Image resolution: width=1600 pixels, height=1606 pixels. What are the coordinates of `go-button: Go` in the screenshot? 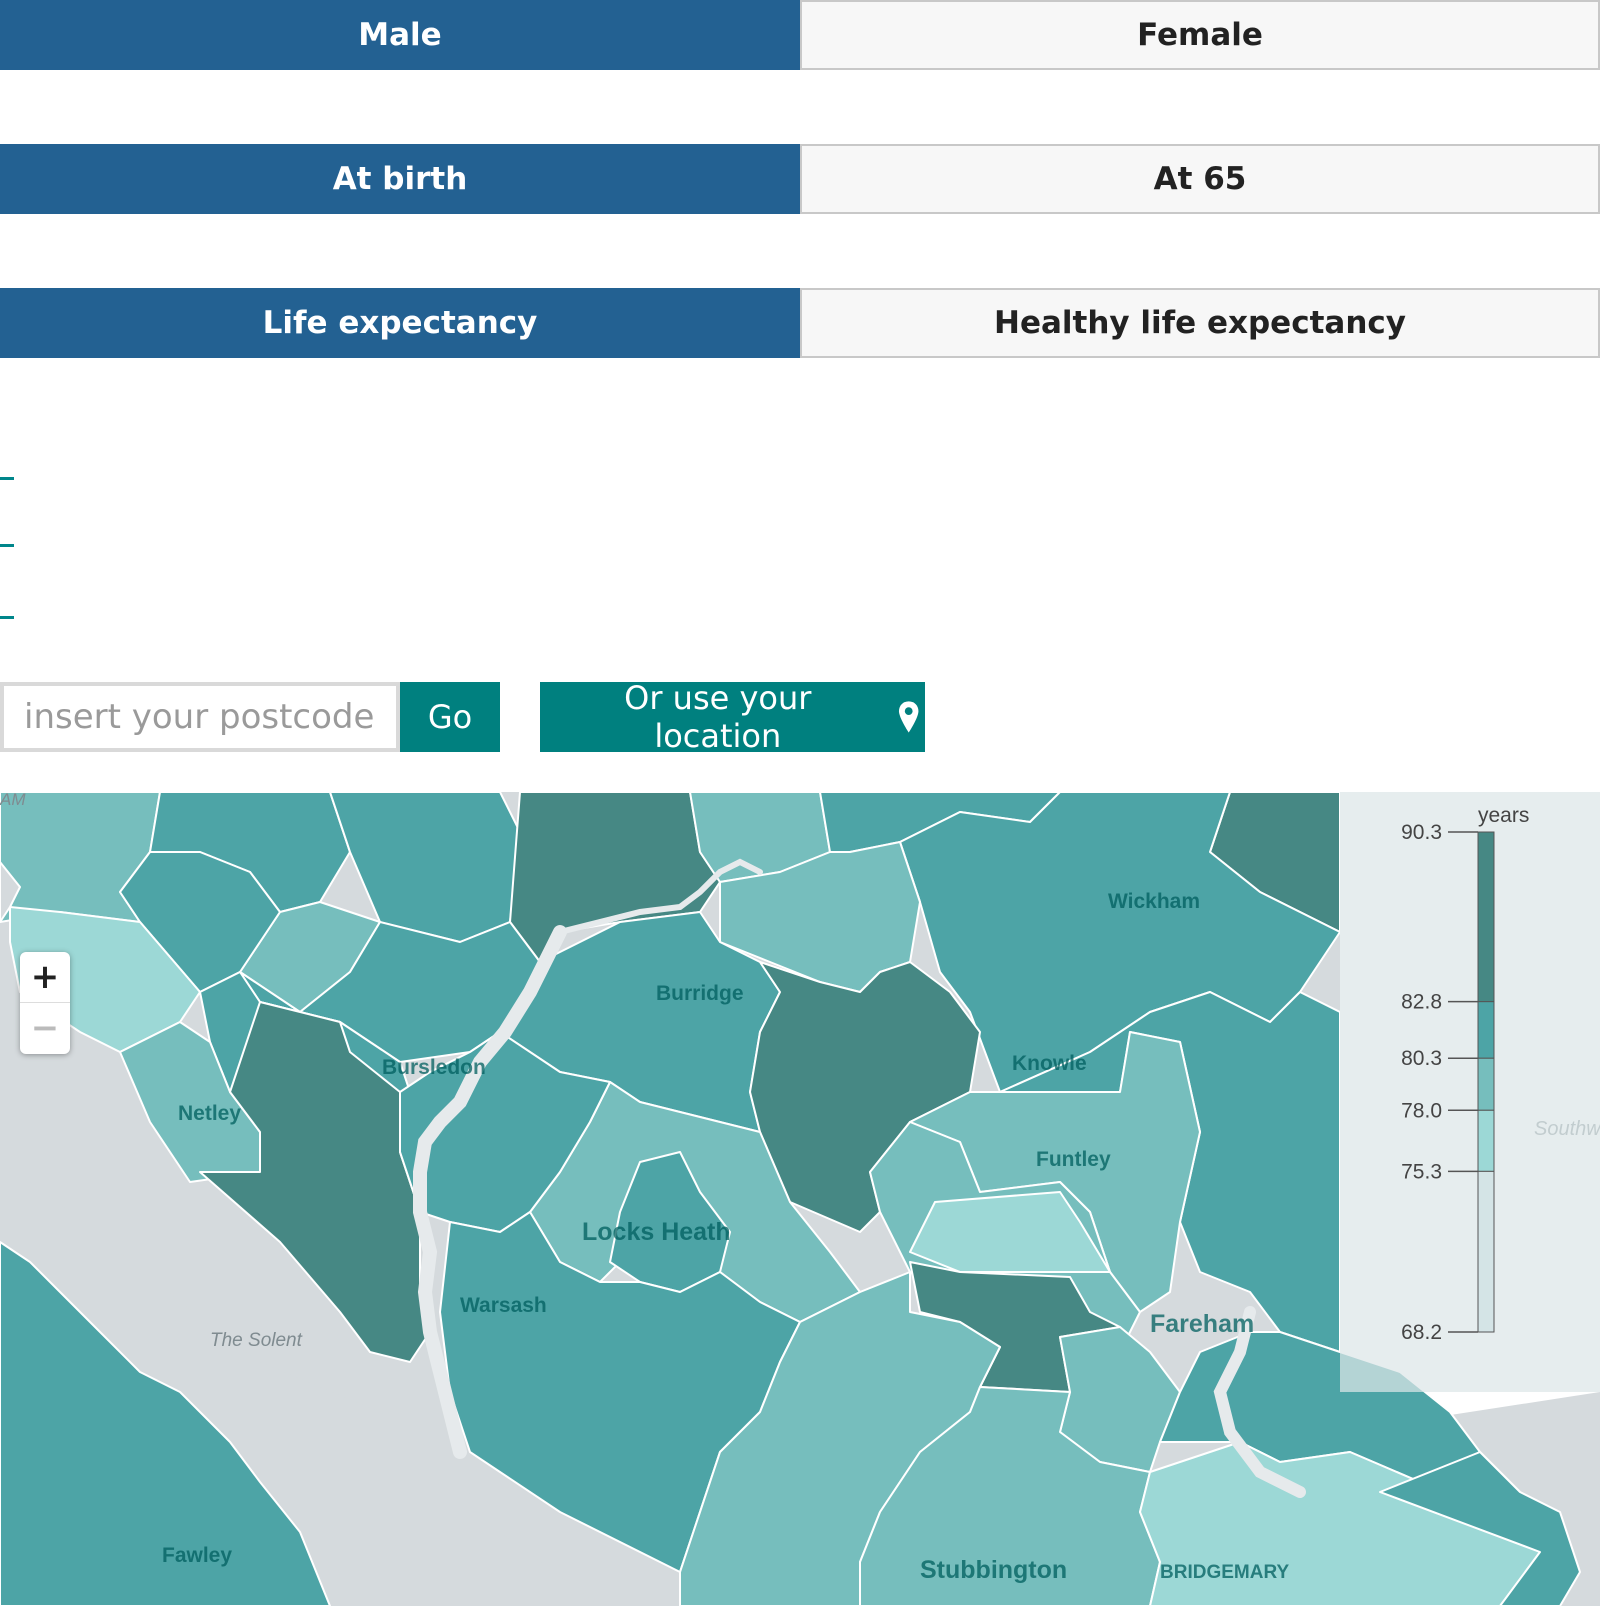 It's located at (450, 717).